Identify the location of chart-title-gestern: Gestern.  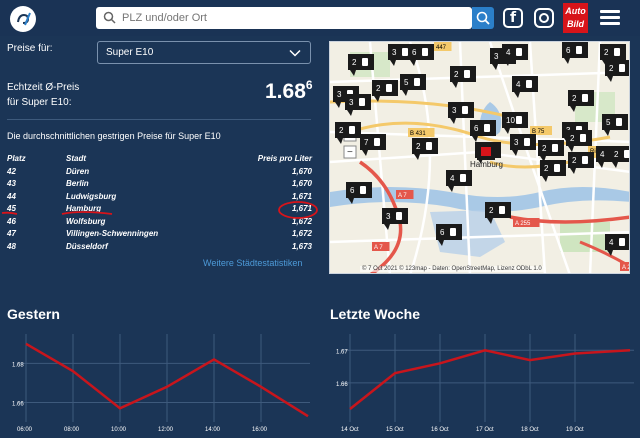
(33, 314).